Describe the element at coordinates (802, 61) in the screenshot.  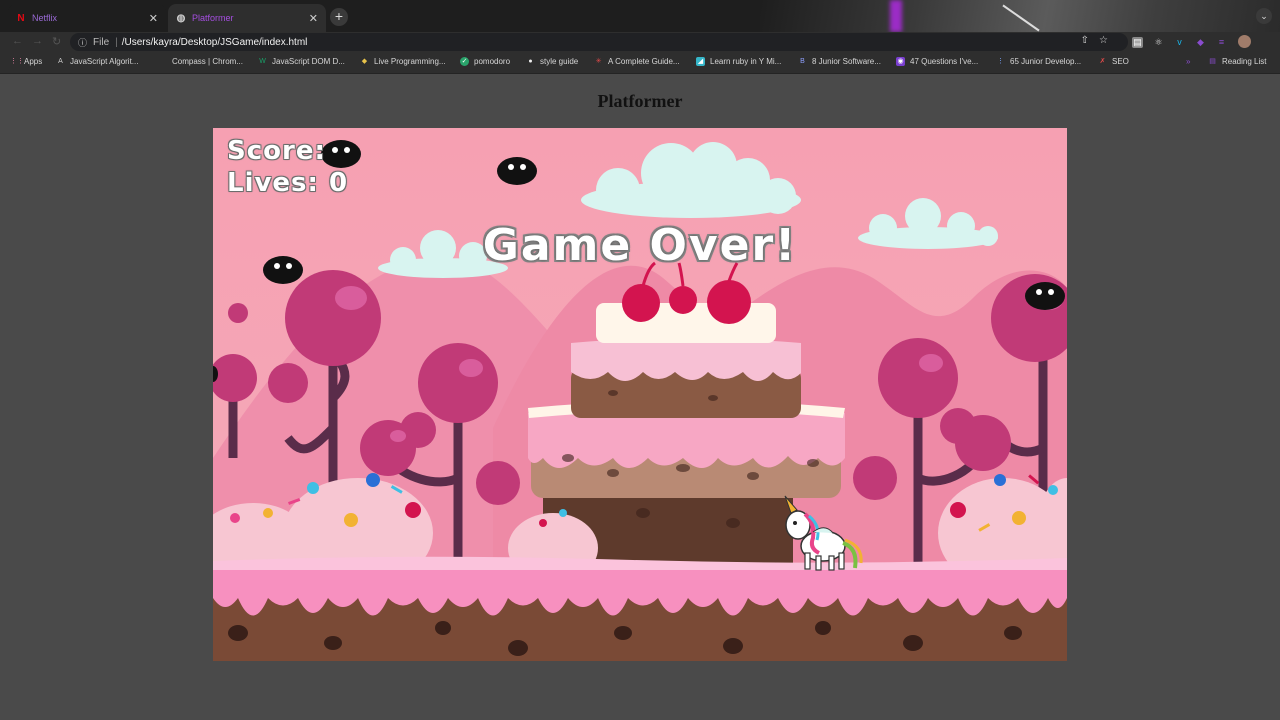
I see `bookmark-favicon-icon: B` at that location.